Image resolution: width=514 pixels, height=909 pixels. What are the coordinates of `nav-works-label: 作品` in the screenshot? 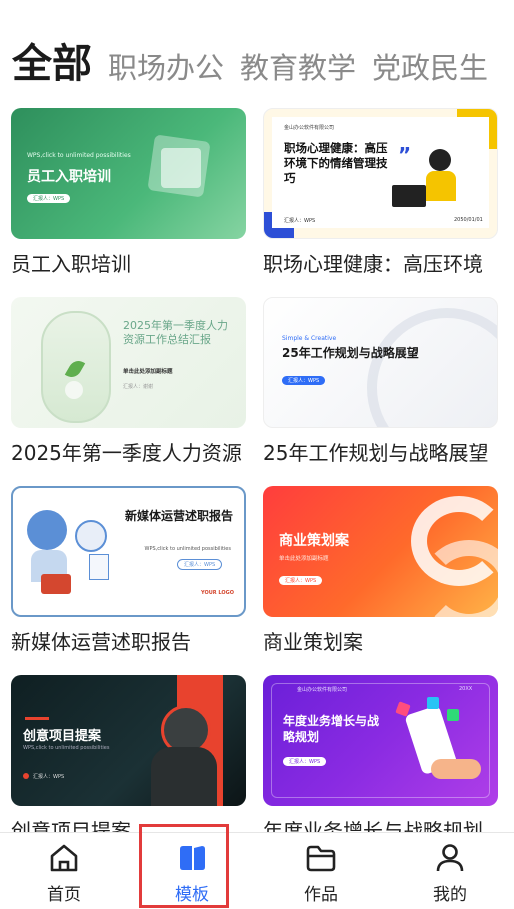 It's located at (321, 895).